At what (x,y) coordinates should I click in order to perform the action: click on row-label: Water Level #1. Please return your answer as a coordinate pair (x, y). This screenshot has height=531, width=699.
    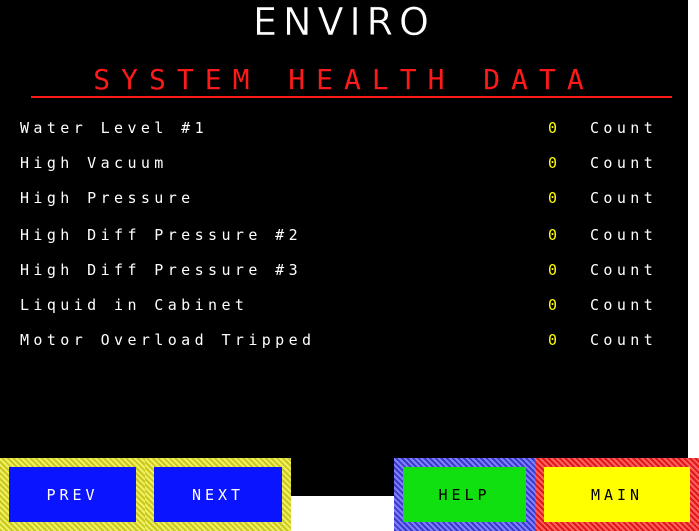
    Looking at the image, I should click on (114, 128).